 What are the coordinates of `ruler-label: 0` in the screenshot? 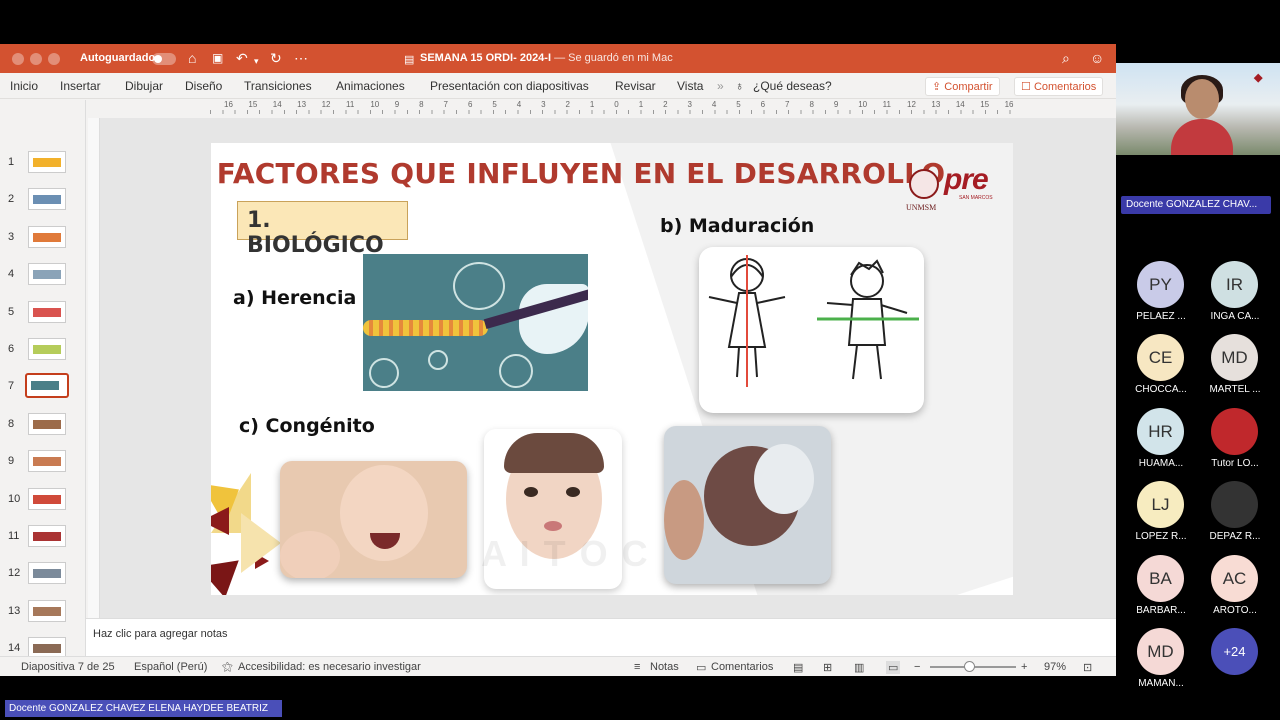 It's located at (616, 104).